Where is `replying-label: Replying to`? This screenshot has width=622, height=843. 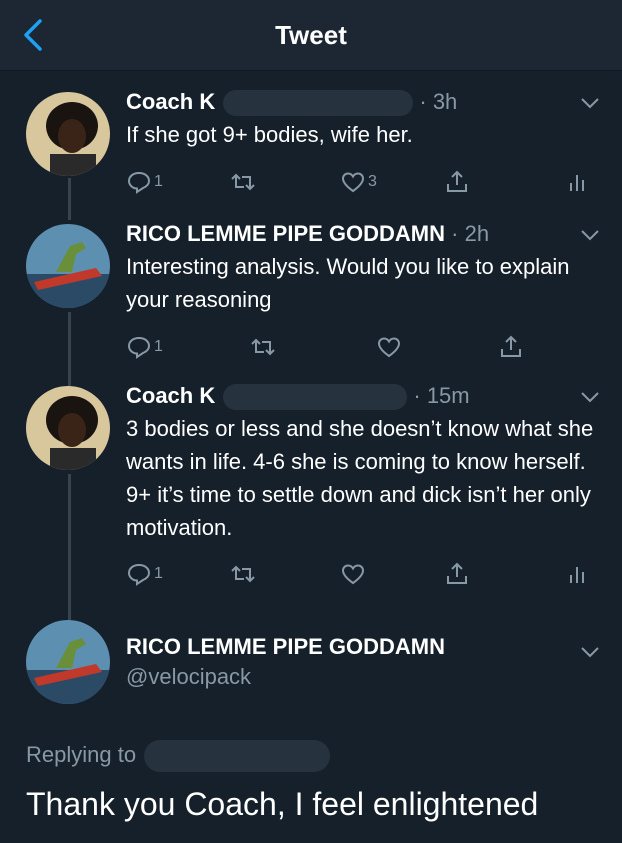
replying-label: Replying to is located at coordinates (81, 754).